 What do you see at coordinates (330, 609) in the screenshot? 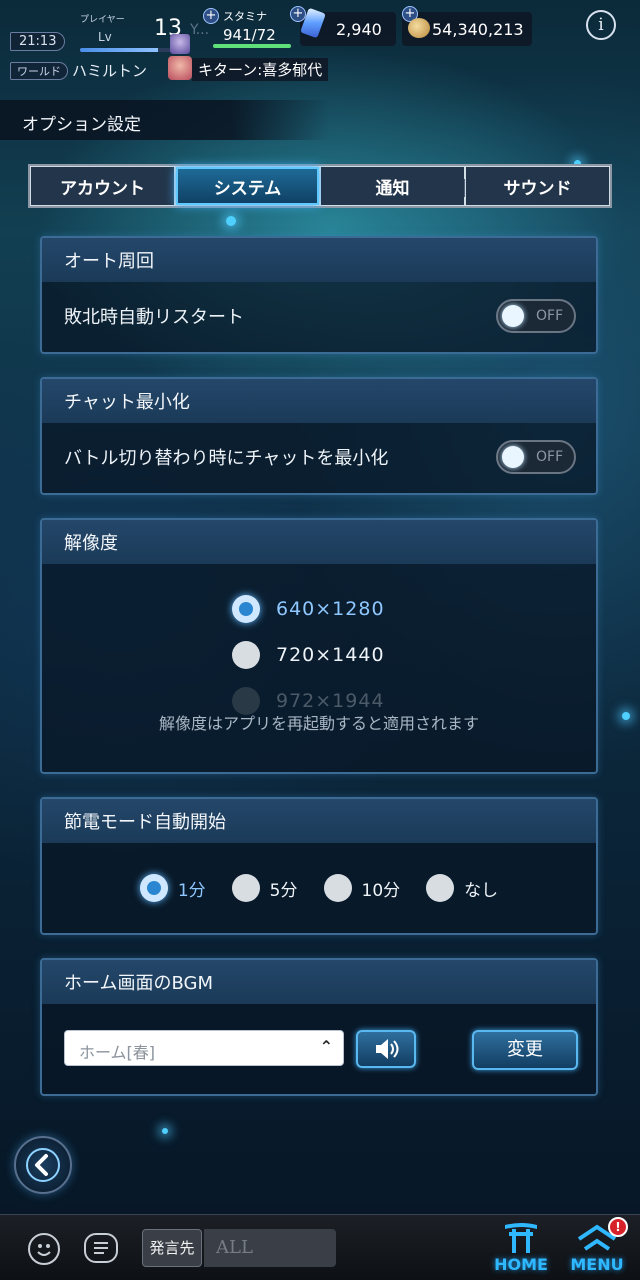
I see `resolution-option-label: 640×1280` at bounding box center [330, 609].